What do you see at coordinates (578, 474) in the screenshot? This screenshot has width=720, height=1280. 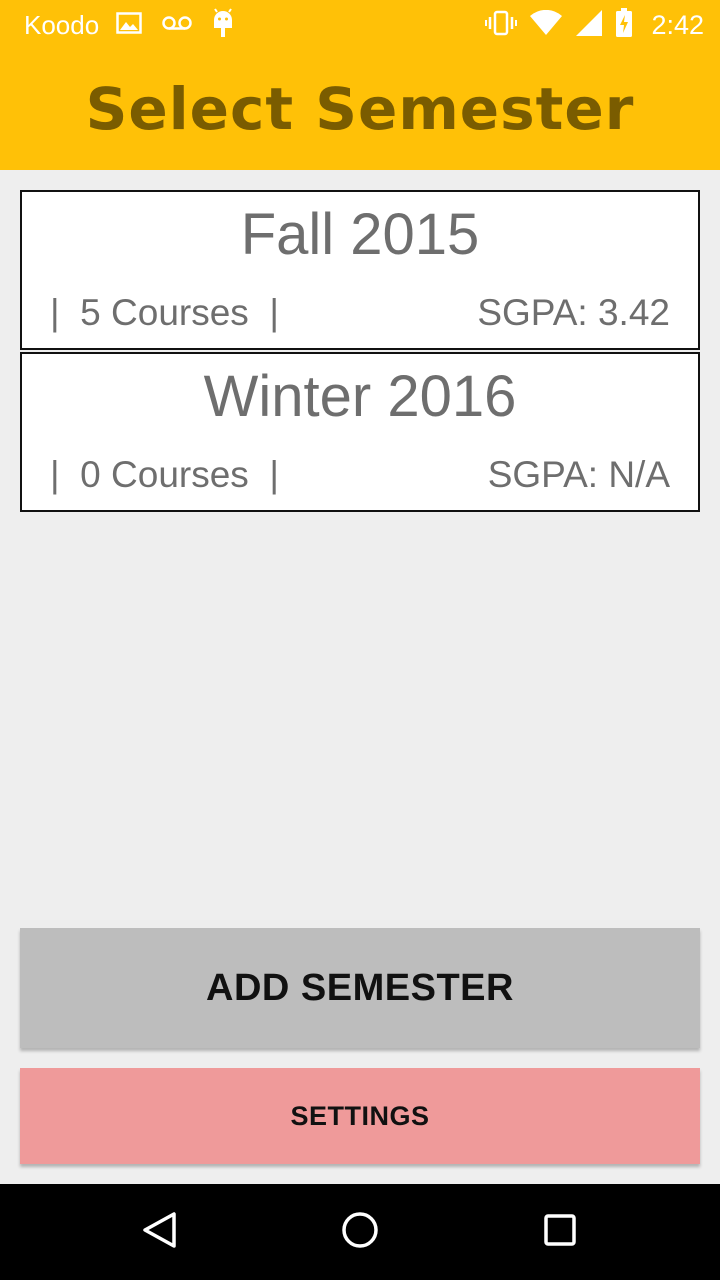 I see `semester-sgpa: SGPA: N/A` at bounding box center [578, 474].